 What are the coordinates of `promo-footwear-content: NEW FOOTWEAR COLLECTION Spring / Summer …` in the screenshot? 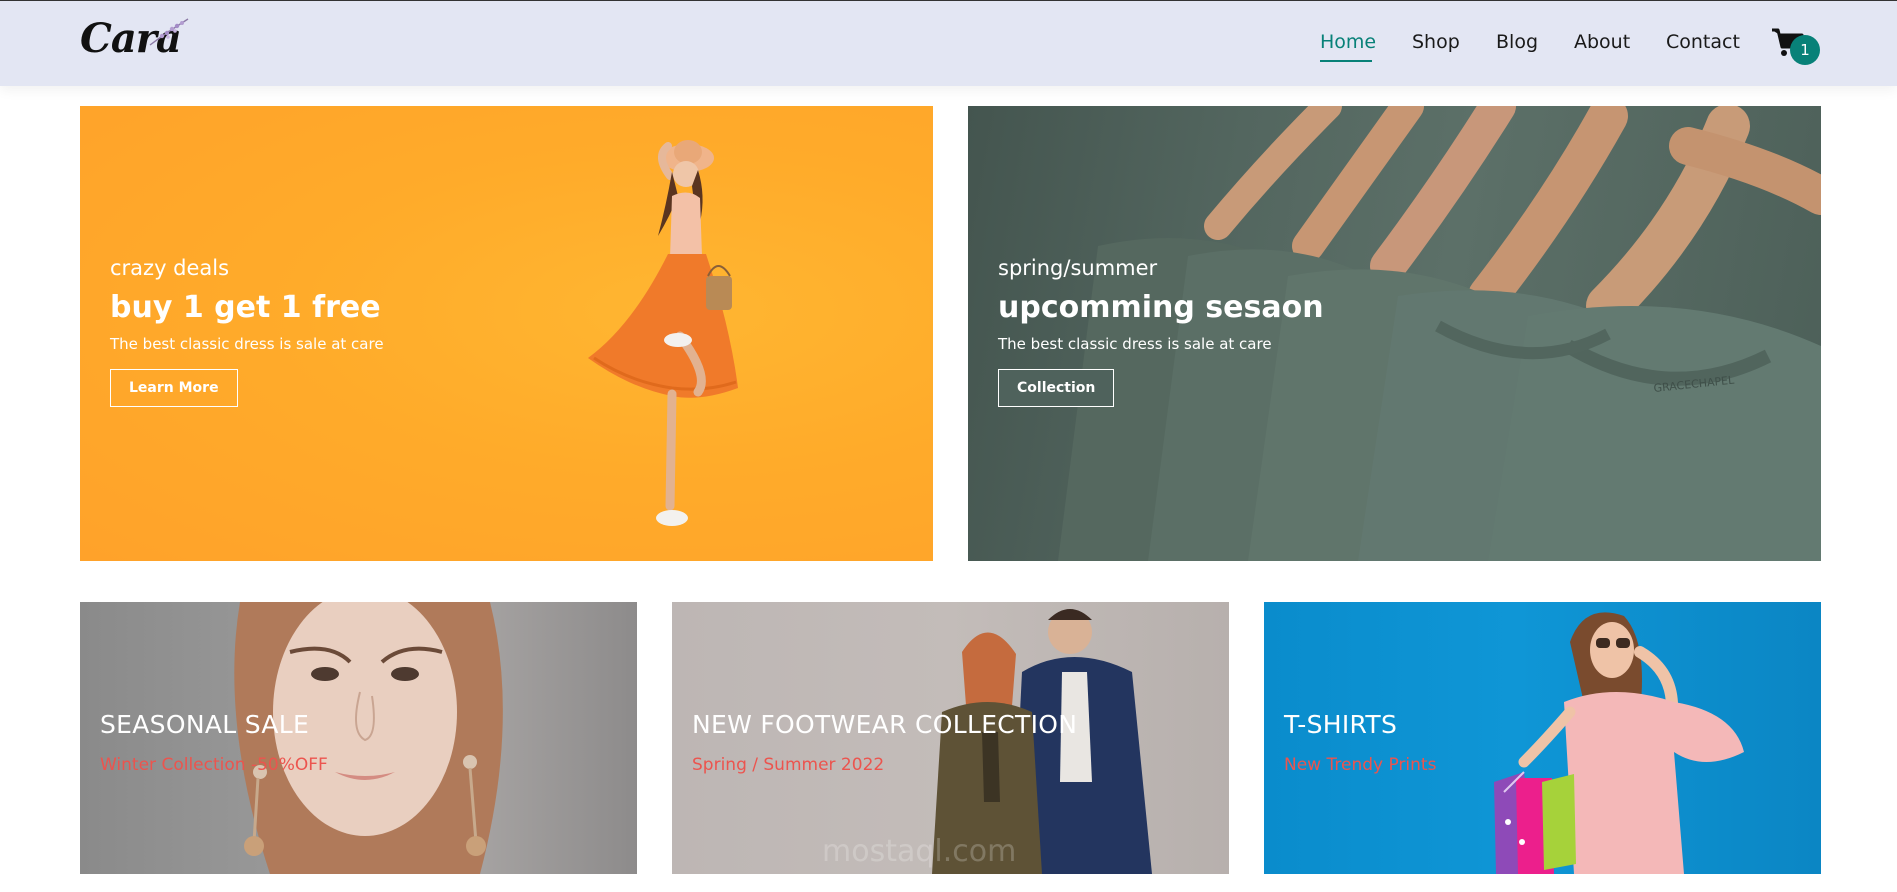 It's located at (884, 742).